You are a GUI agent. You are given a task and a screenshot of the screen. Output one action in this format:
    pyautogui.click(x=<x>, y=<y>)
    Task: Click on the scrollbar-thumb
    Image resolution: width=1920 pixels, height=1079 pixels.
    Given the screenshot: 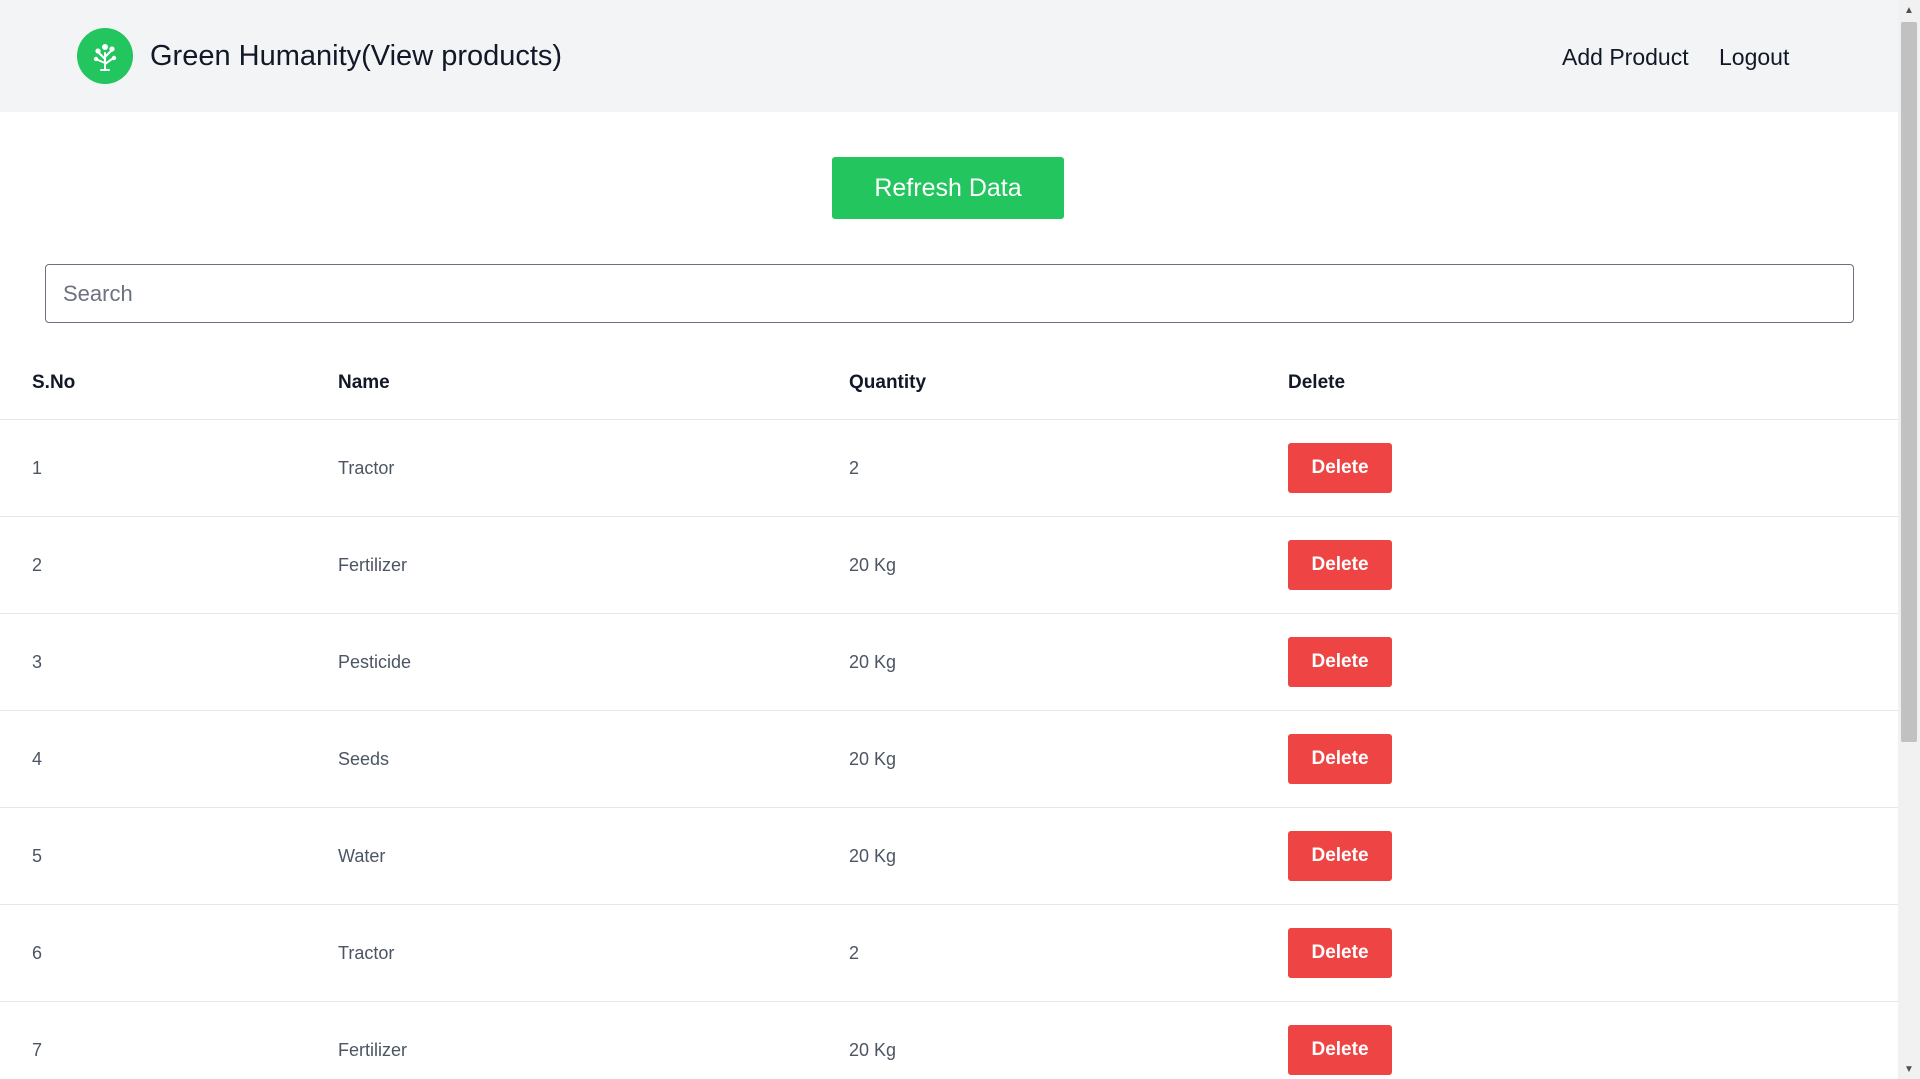 What is the action you would take?
    pyautogui.click(x=1909, y=382)
    